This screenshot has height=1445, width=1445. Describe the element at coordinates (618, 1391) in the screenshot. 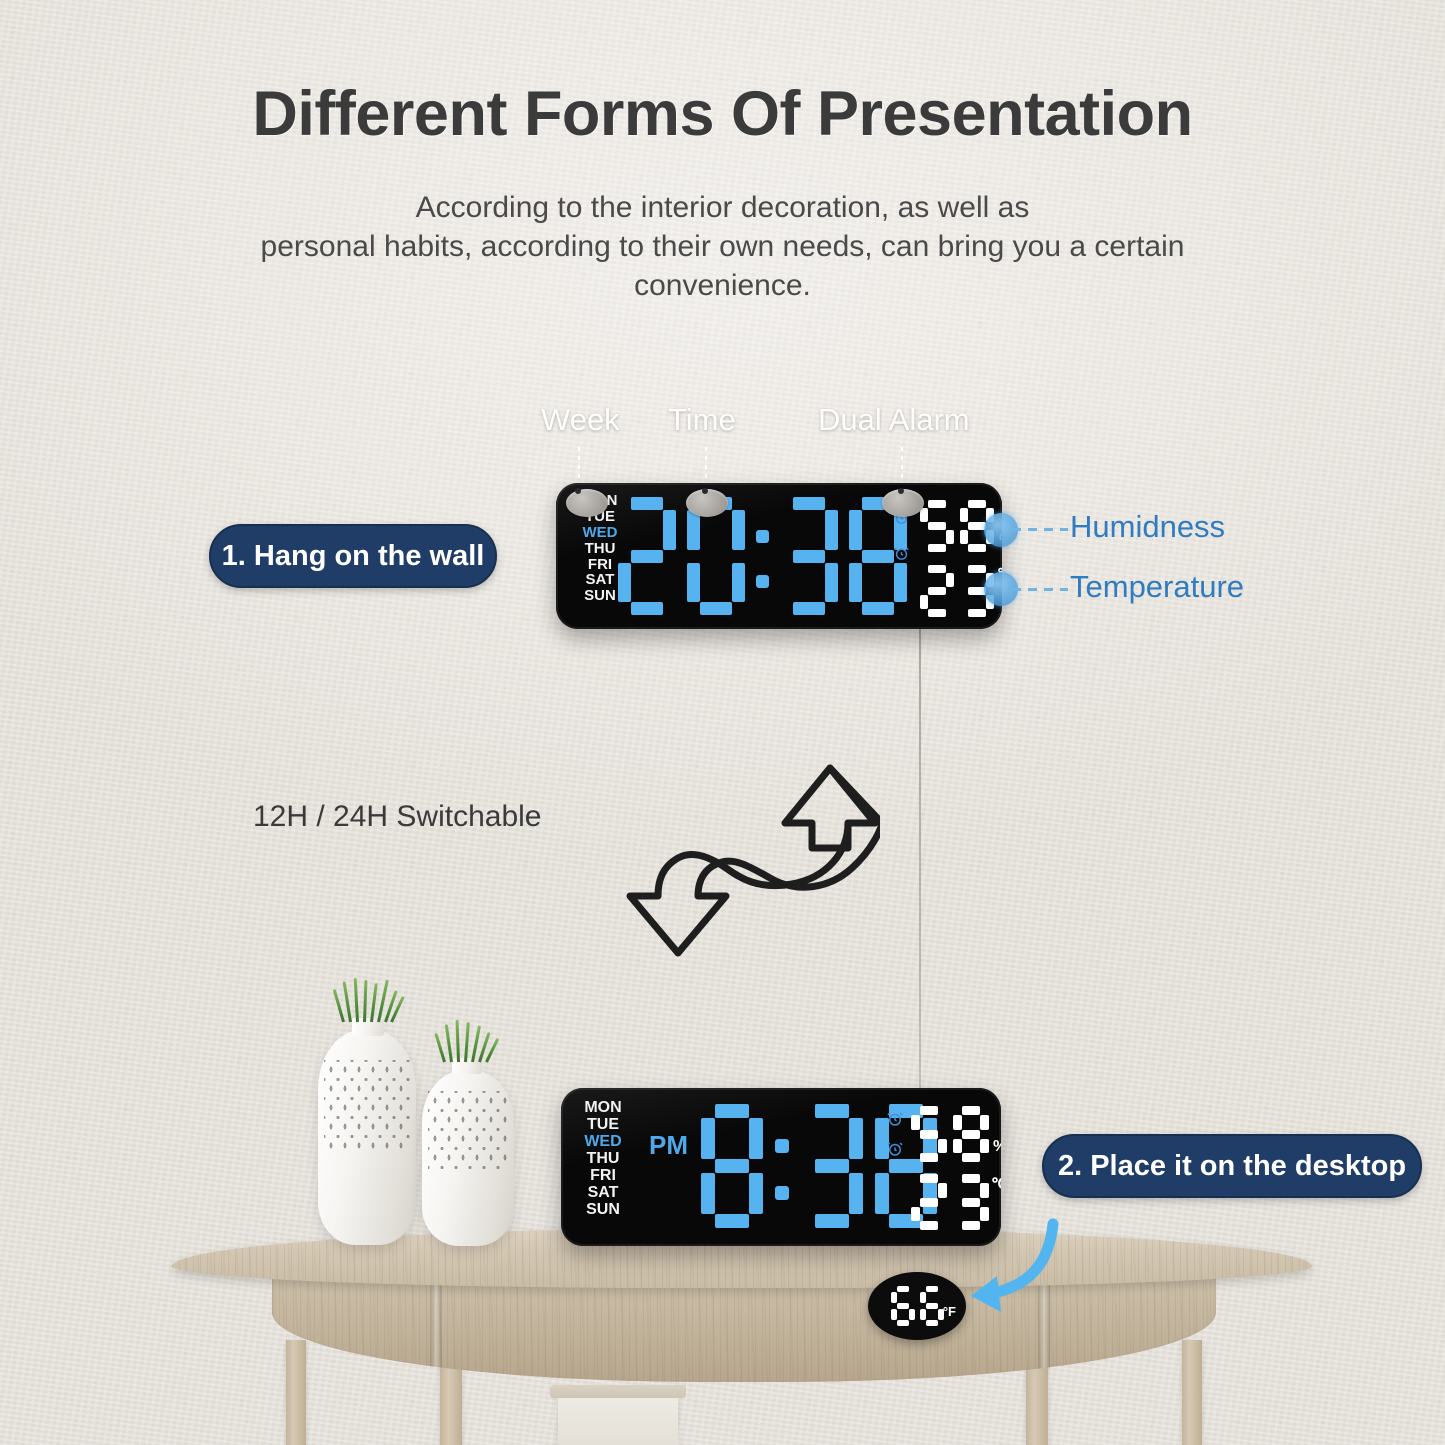

I see `basket-rim` at that location.